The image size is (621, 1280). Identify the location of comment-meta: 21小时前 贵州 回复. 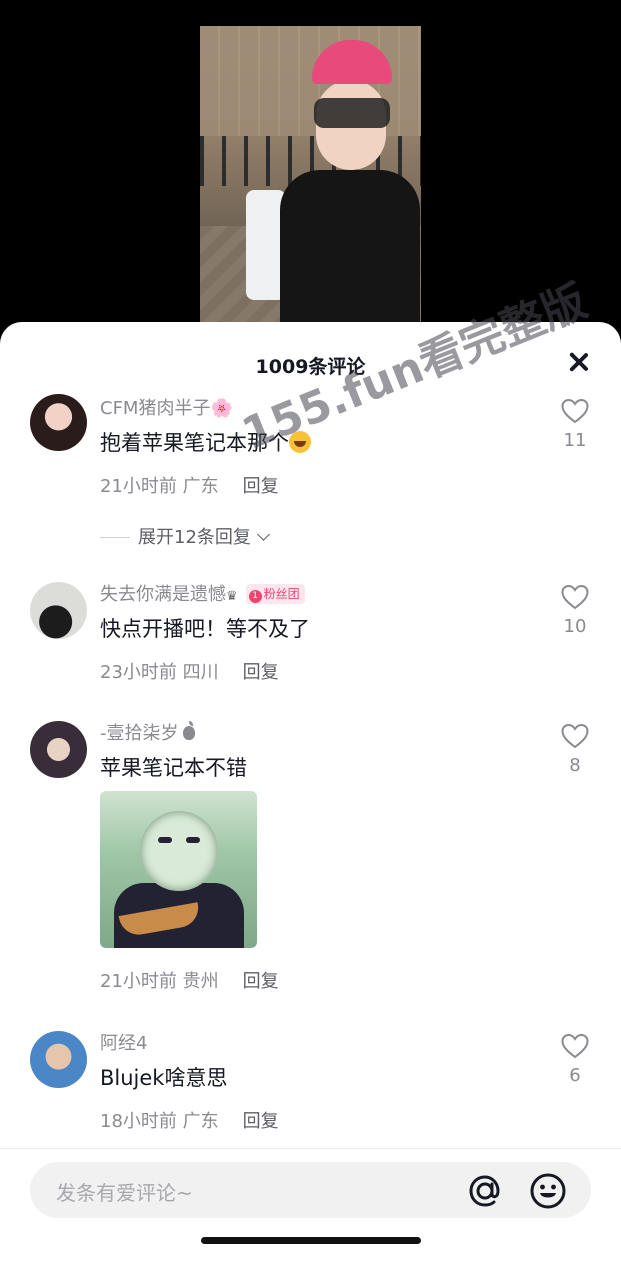
(189, 980).